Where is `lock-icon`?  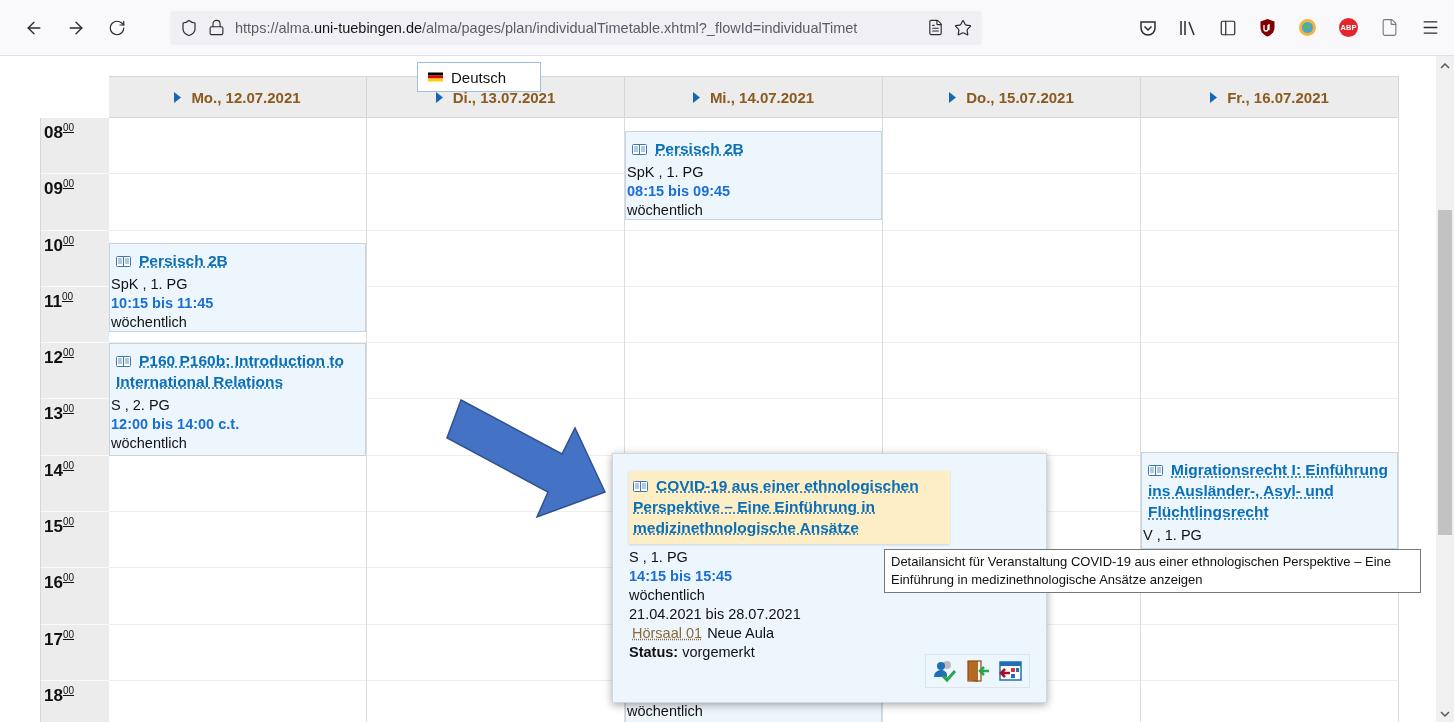
lock-icon is located at coordinates (216, 27).